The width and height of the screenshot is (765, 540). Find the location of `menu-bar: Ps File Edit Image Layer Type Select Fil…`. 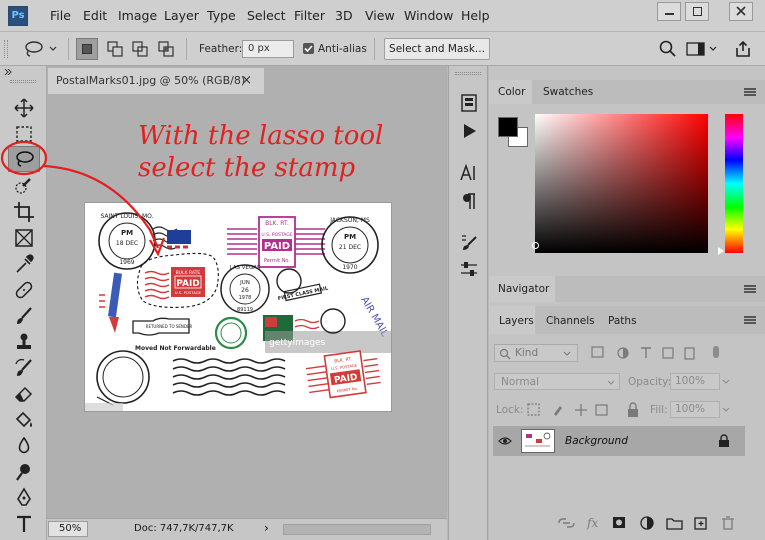

menu-bar: Ps File Edit Image Layer Type Select Fil… is located at coordinates (382, 16).